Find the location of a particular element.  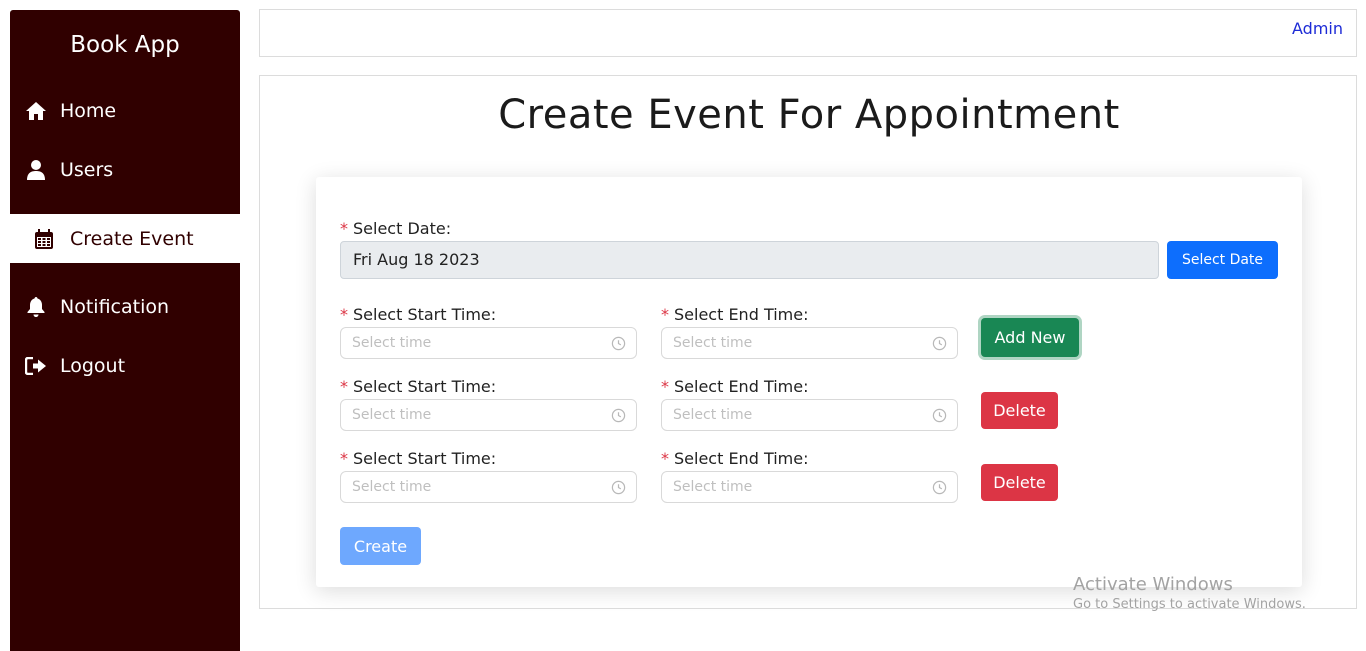

admin-link: Admin is located at coordinates (1317, 28).